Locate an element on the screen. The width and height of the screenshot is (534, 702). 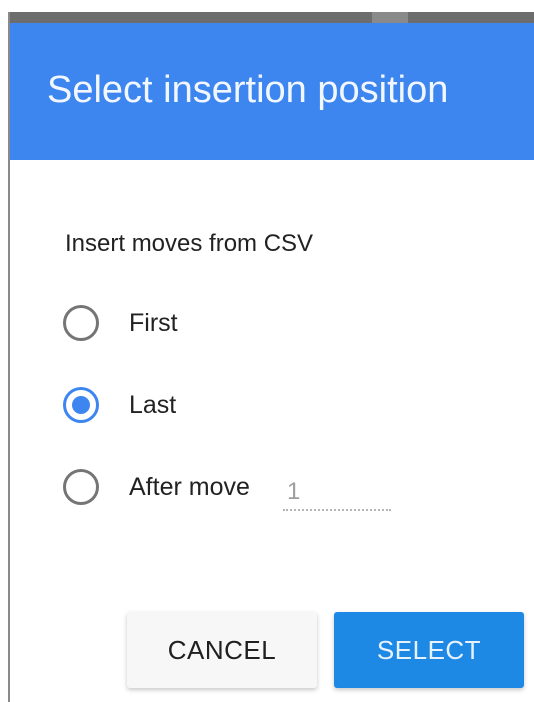
dialog-subtitle: Insert moves from CSV is located at coordinates (189, 243).